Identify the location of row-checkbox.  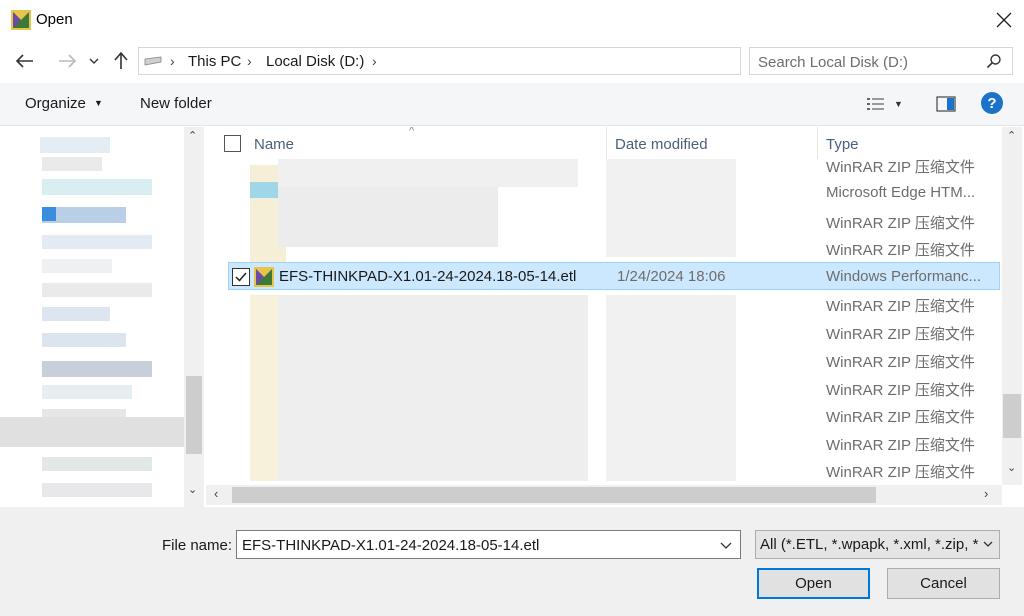
(241, 277).